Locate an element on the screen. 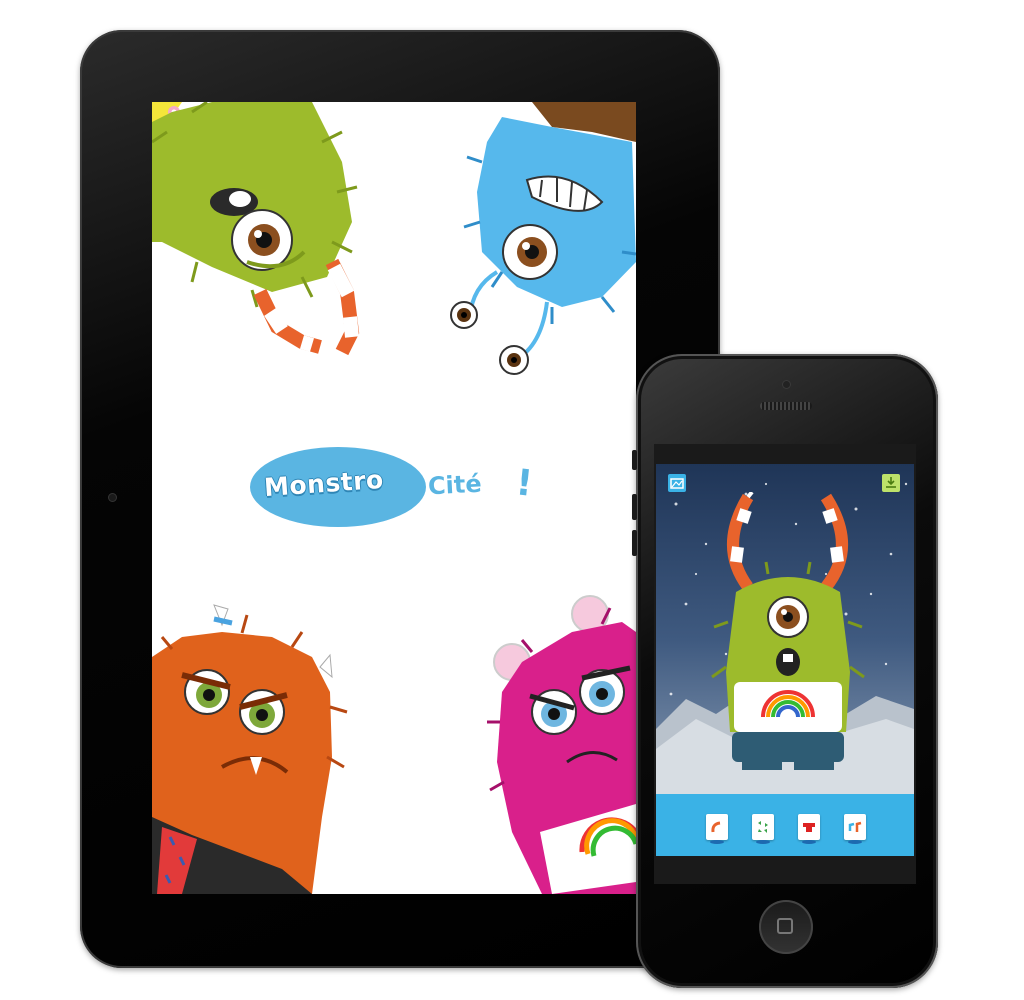 This screenshot has width=1024, height=1000. shirt-icon is located at coordinates (809, 827).